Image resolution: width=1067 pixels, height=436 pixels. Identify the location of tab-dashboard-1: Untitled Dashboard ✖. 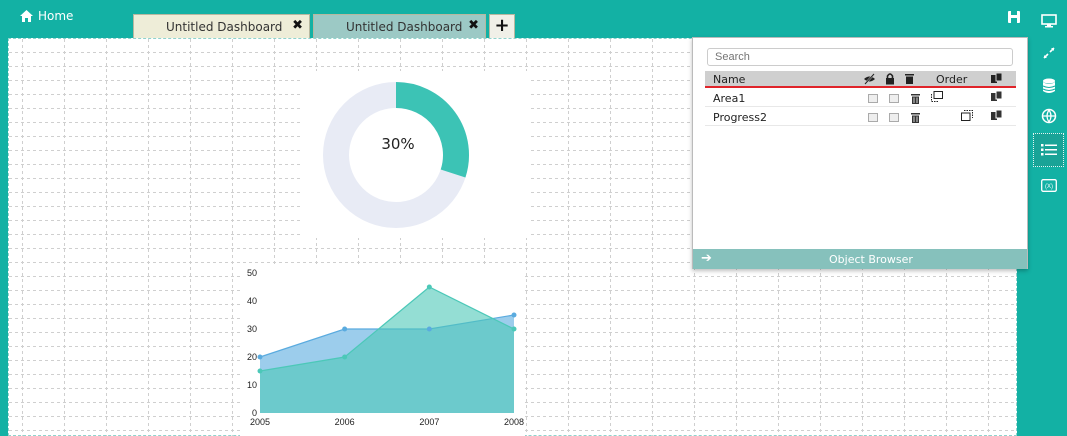
(221, 26).